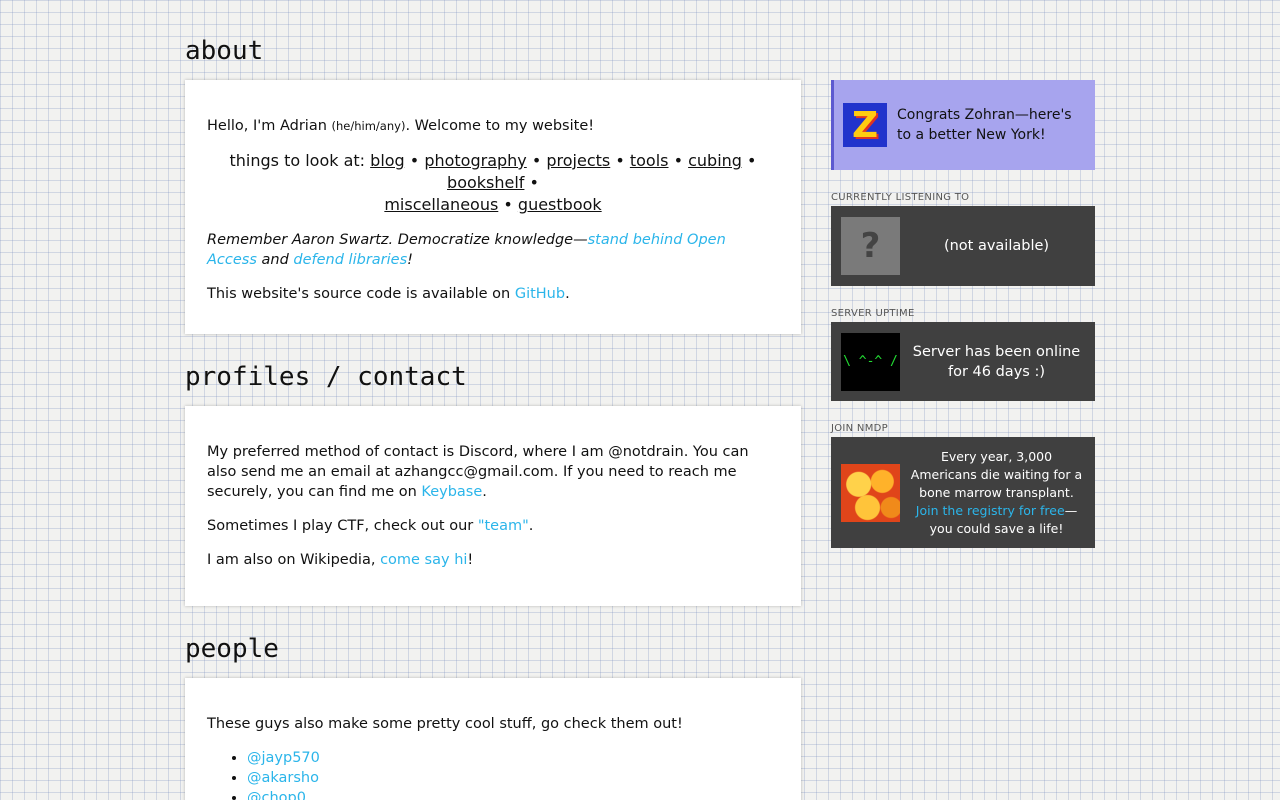  I want to click on keybase-link: Keybase, so click(451, 492).